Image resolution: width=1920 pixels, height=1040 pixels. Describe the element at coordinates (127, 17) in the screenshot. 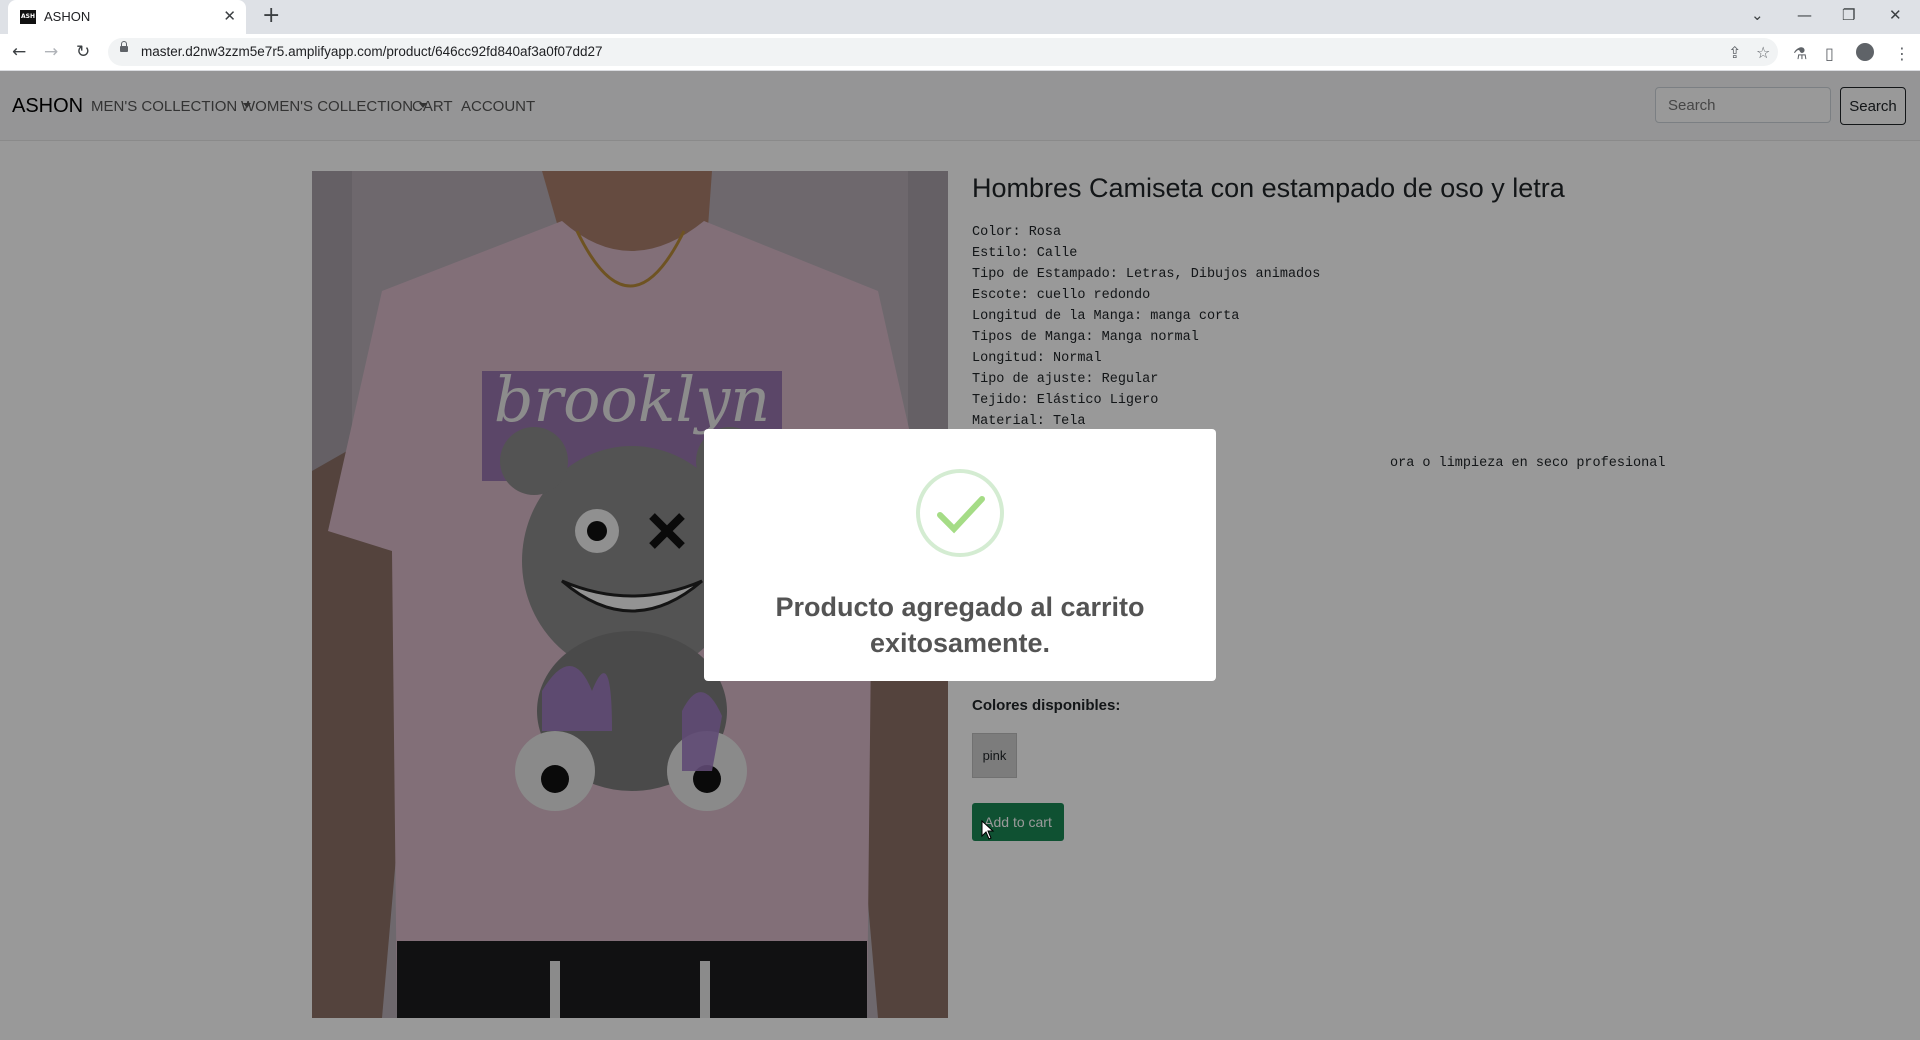

I see `browser-tab: ASH ASHON ✕` at that location.